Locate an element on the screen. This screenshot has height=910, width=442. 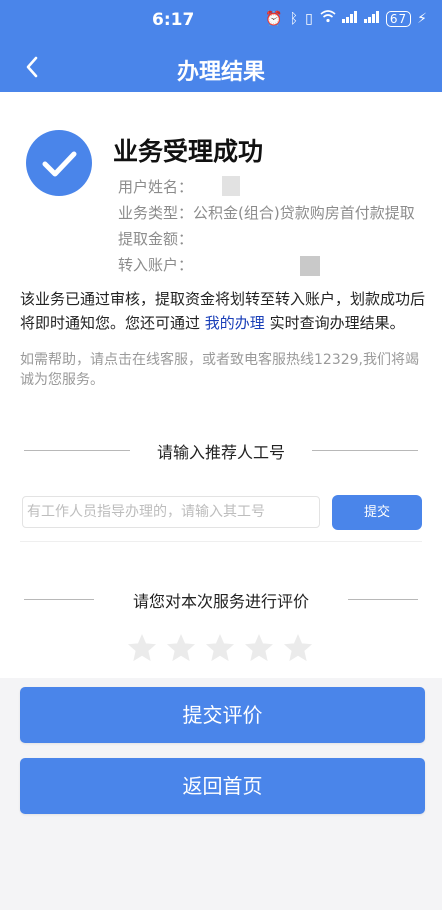
referrer-heading: 请输入推荐人工号 is located at coordinates (221, 451).